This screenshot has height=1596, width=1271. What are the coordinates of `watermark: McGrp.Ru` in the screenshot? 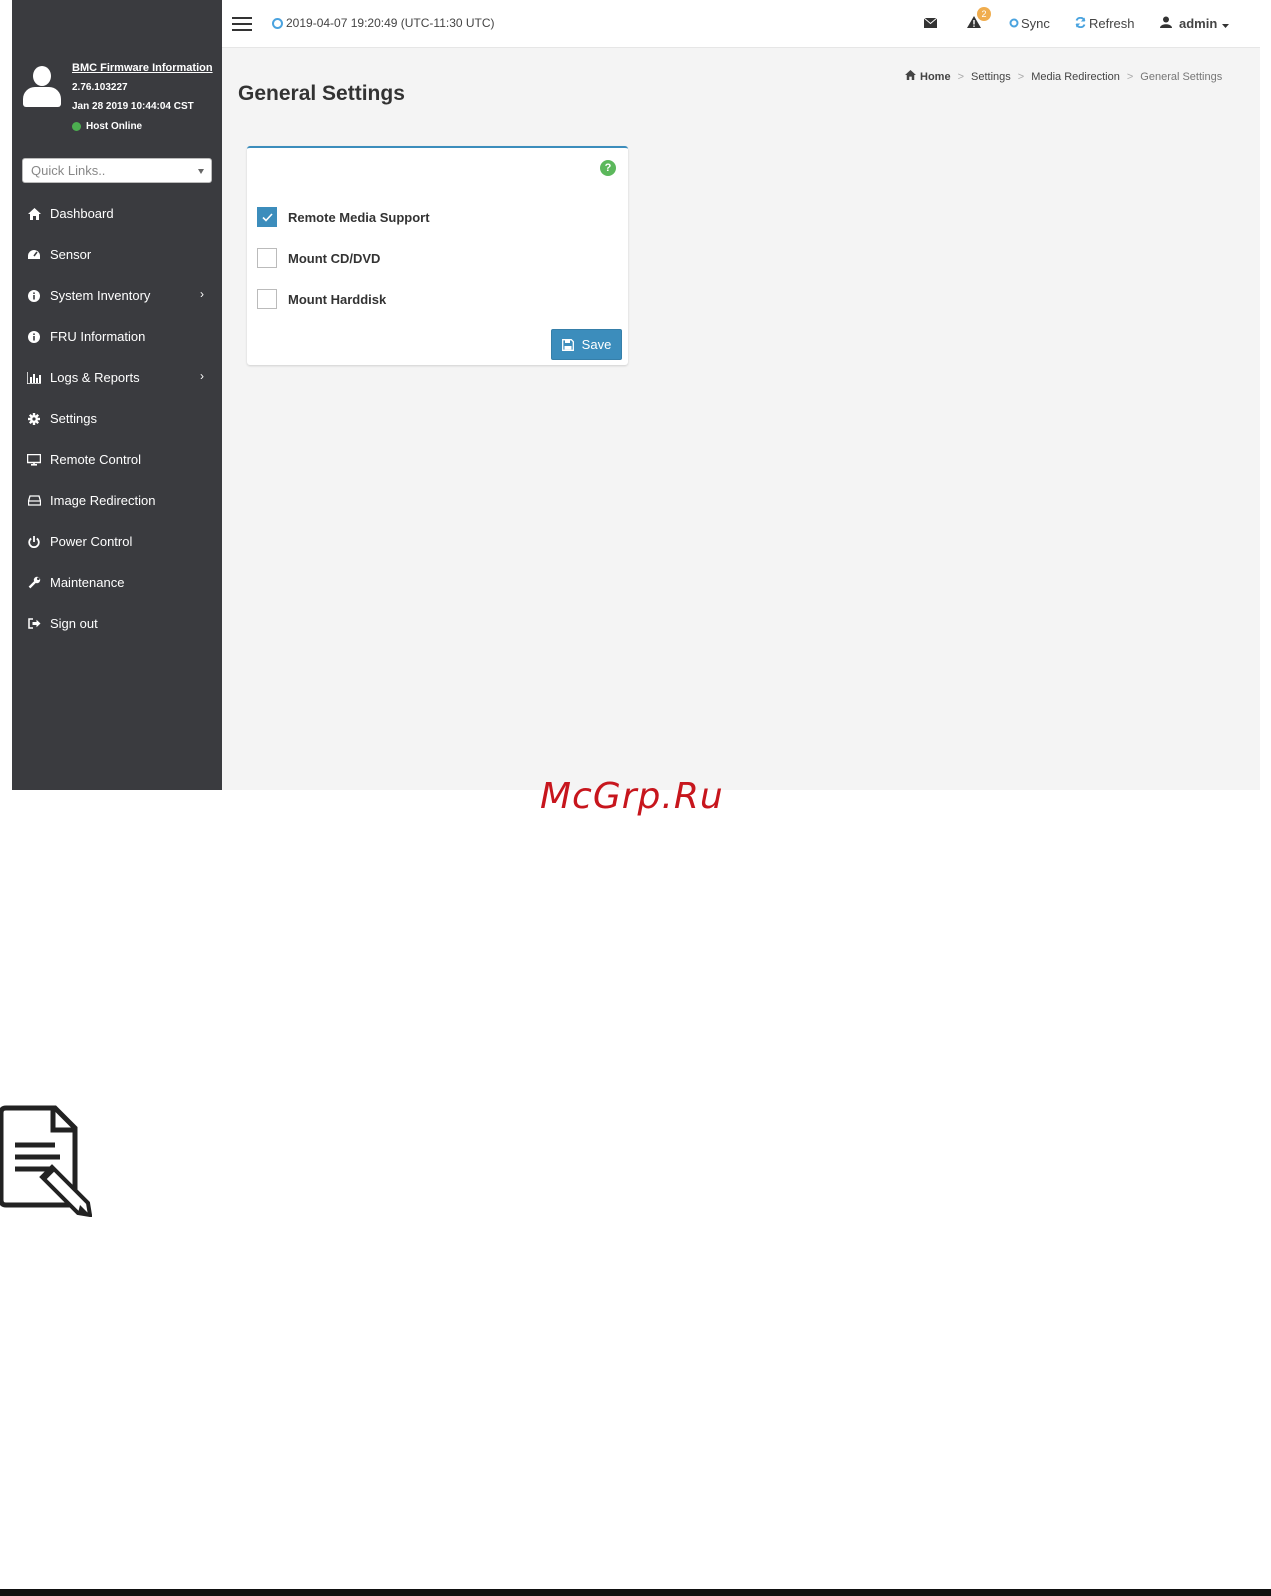 It's located at (632, 796).